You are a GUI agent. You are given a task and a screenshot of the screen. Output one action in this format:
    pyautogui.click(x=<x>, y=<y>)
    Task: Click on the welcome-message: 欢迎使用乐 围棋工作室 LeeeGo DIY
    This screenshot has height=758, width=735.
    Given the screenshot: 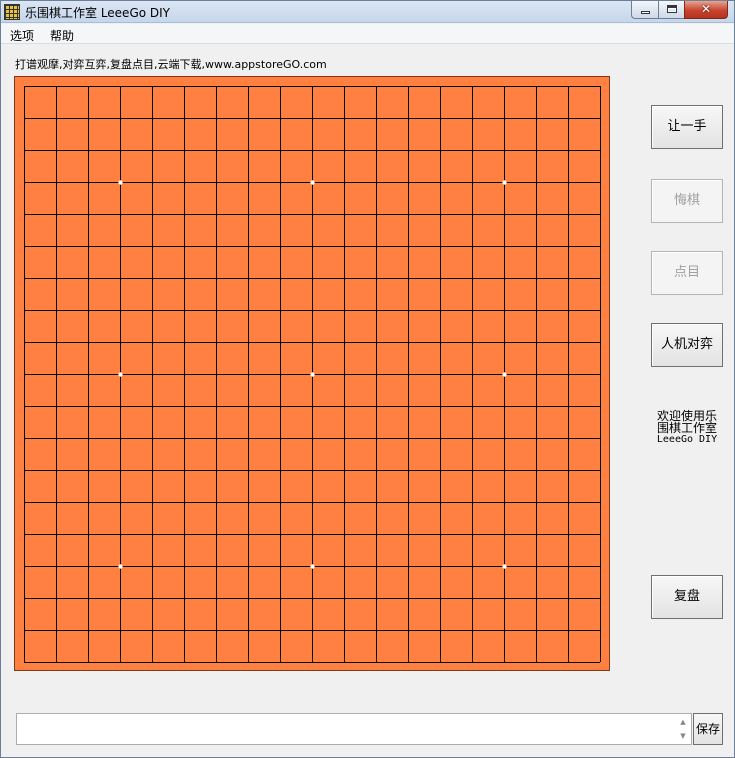 What is the action you would take?
    pyautogui.click(x=687, y=428)
    